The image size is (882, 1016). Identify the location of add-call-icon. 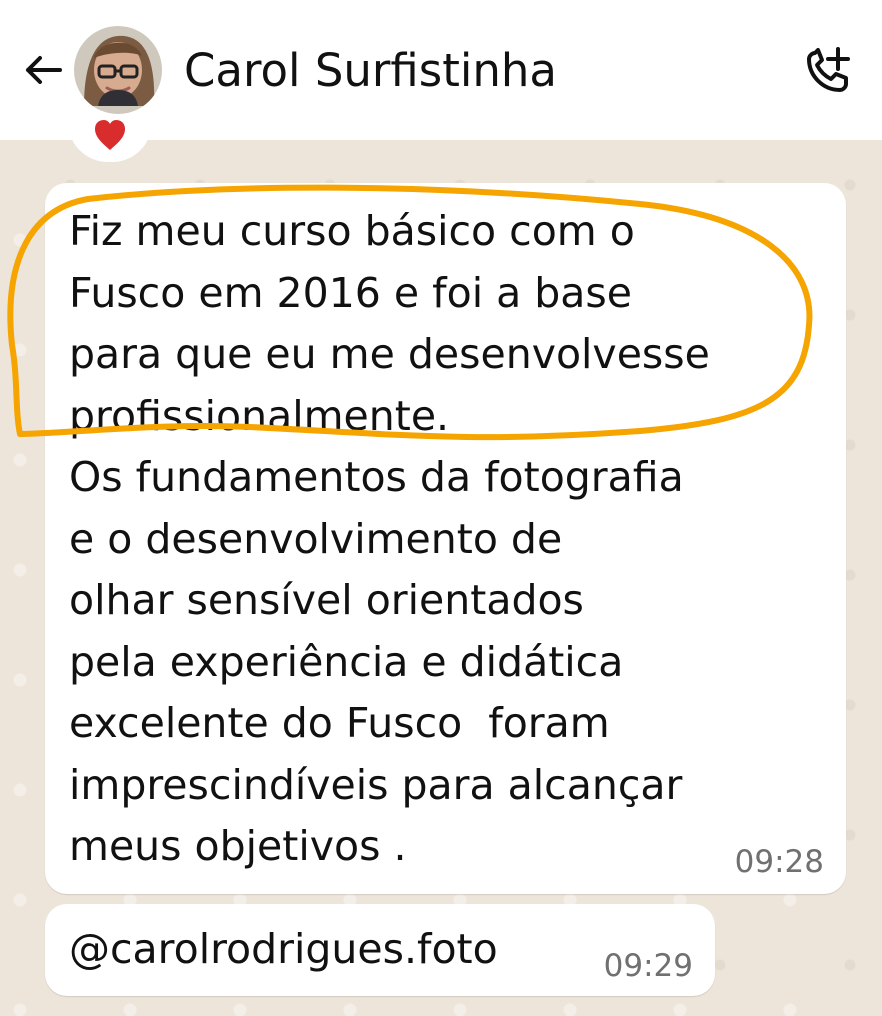
(826, 70).